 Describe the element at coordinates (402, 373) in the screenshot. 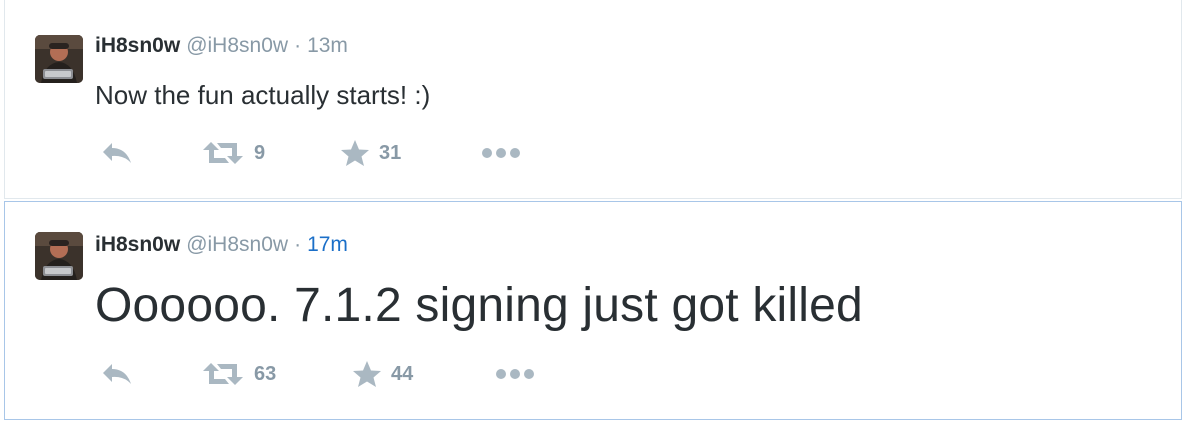

I see `favorite-count: 44` at that location.